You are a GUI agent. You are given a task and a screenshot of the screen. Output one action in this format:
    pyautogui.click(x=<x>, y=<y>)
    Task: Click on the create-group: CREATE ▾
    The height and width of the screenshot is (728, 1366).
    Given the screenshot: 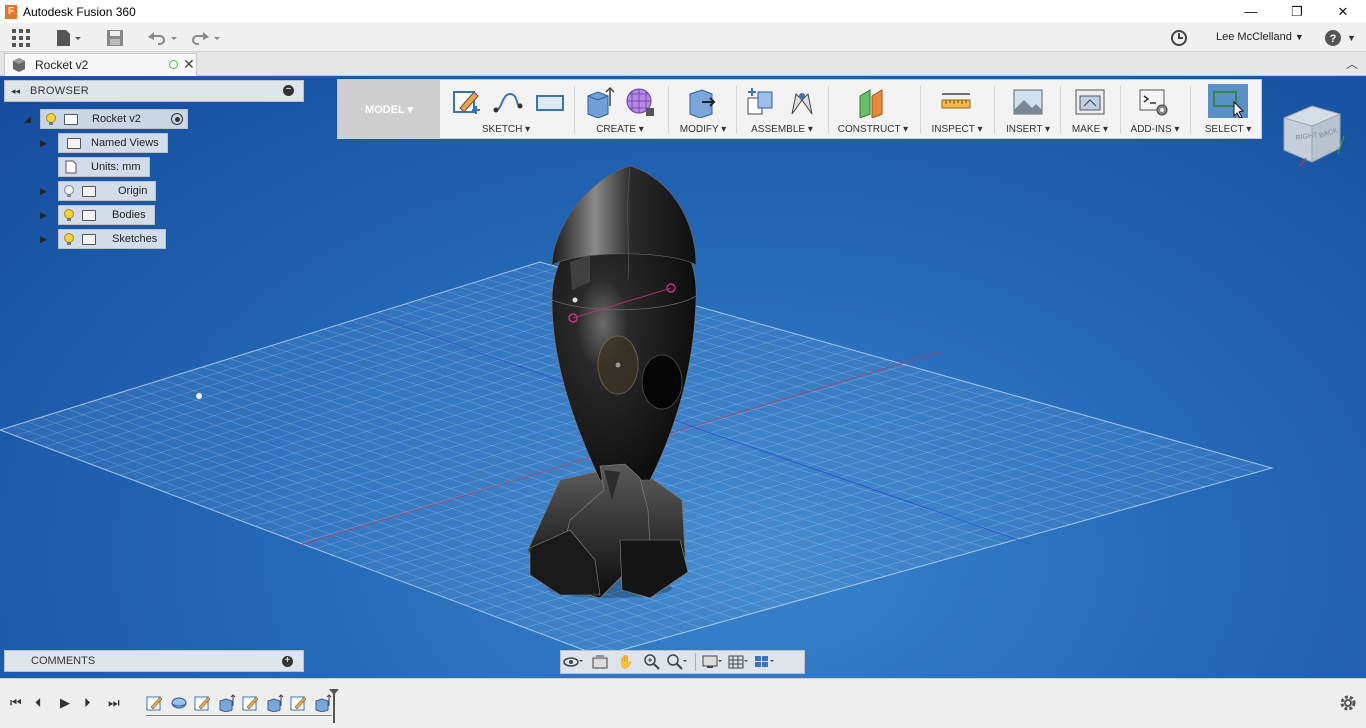 What is the action you would take?
    pyautogui.click(x=620, y=109)
    